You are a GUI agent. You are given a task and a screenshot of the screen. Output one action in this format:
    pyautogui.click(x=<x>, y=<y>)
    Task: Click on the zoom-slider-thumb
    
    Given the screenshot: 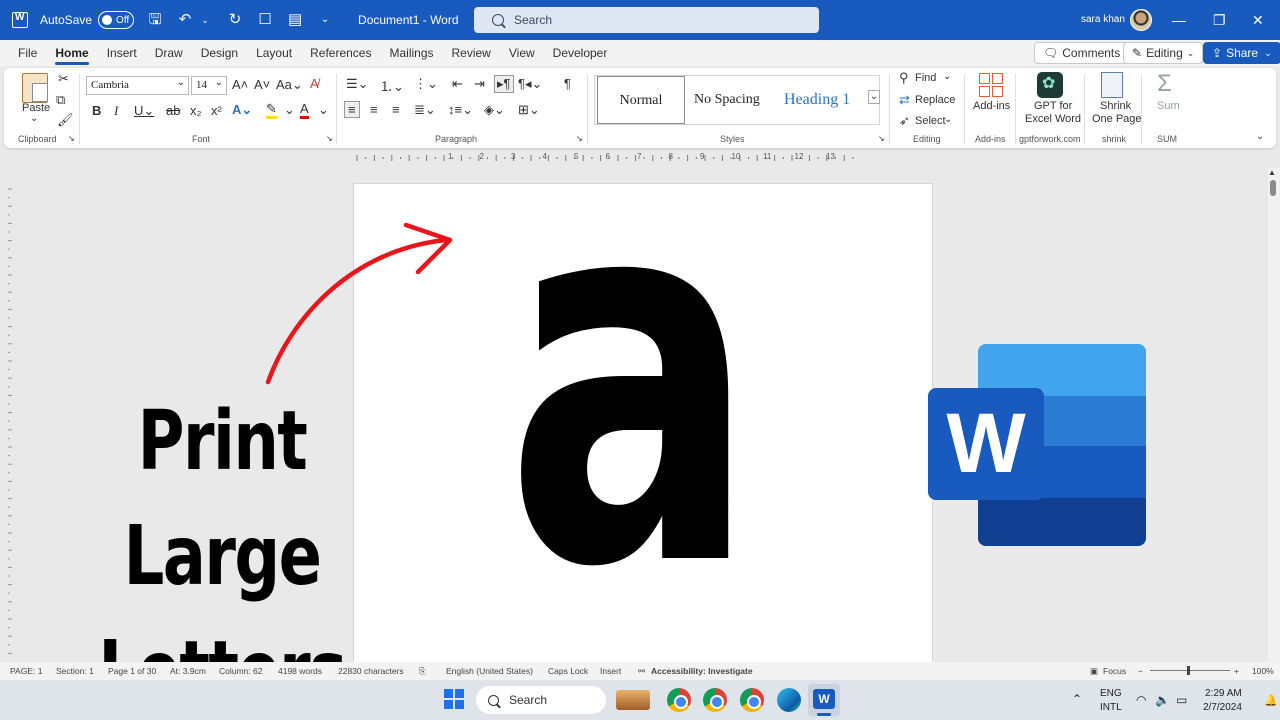 What is the action you would take?
    pyautogui.click(x=1188, y=670)
    